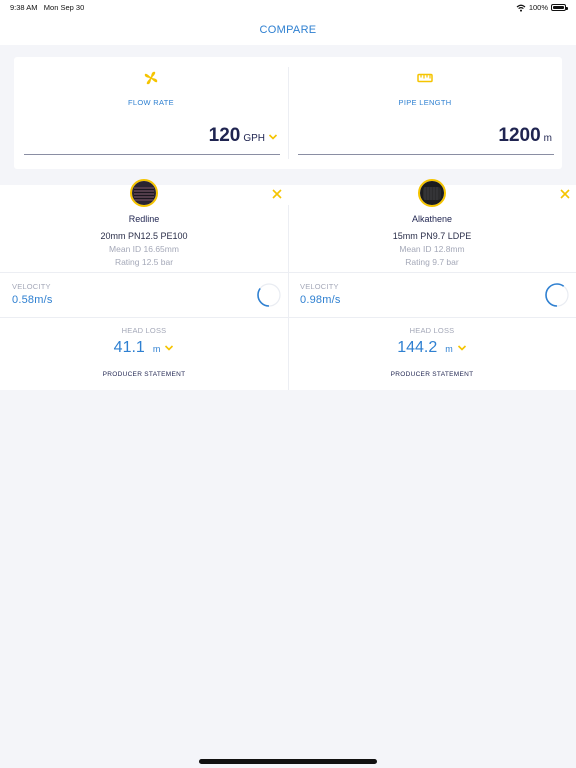 This screenshot has width=576, height=768. Describe the element at coordinates (225, 136) in the screenshot. I see `flow-rate-value: 120` at that location.